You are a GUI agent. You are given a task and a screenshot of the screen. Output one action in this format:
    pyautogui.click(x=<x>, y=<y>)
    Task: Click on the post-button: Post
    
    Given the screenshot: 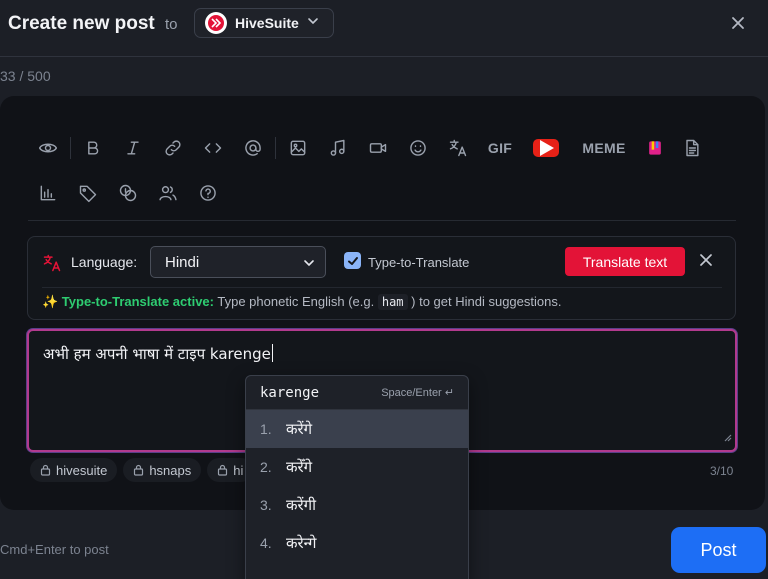 What is the action you would take?
    pyautogui.click(x=718, y=550)
    